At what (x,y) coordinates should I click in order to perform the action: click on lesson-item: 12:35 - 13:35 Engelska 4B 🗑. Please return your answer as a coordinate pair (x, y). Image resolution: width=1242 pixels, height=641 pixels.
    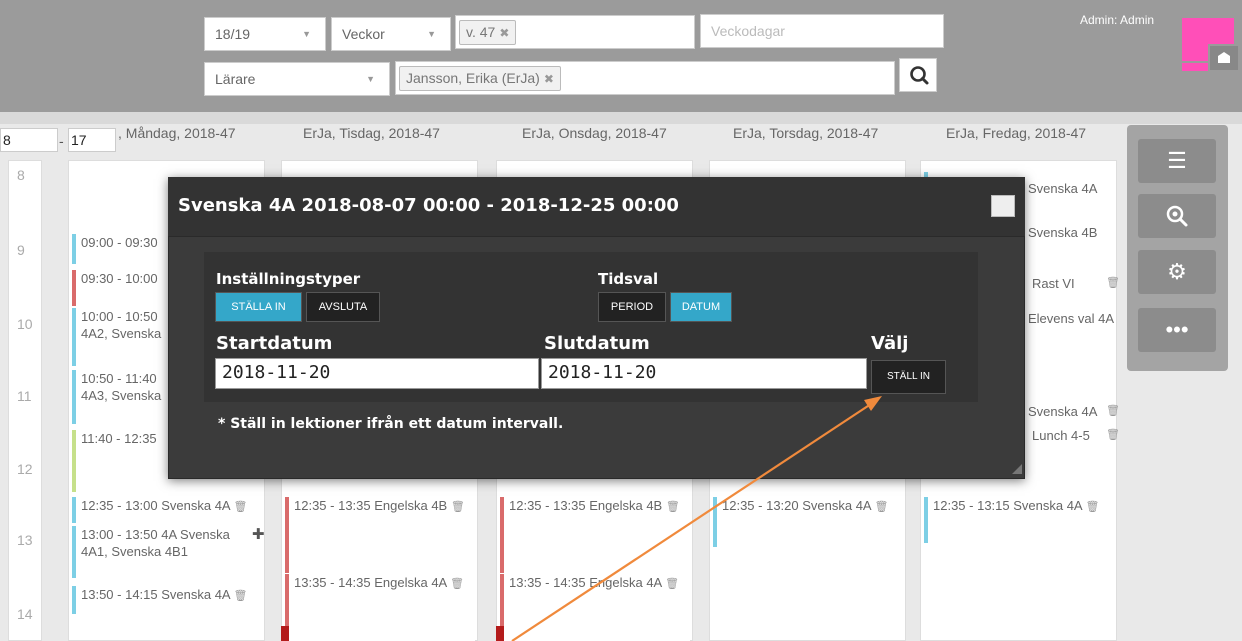
    Looking at the image, I should click on (380, 535).